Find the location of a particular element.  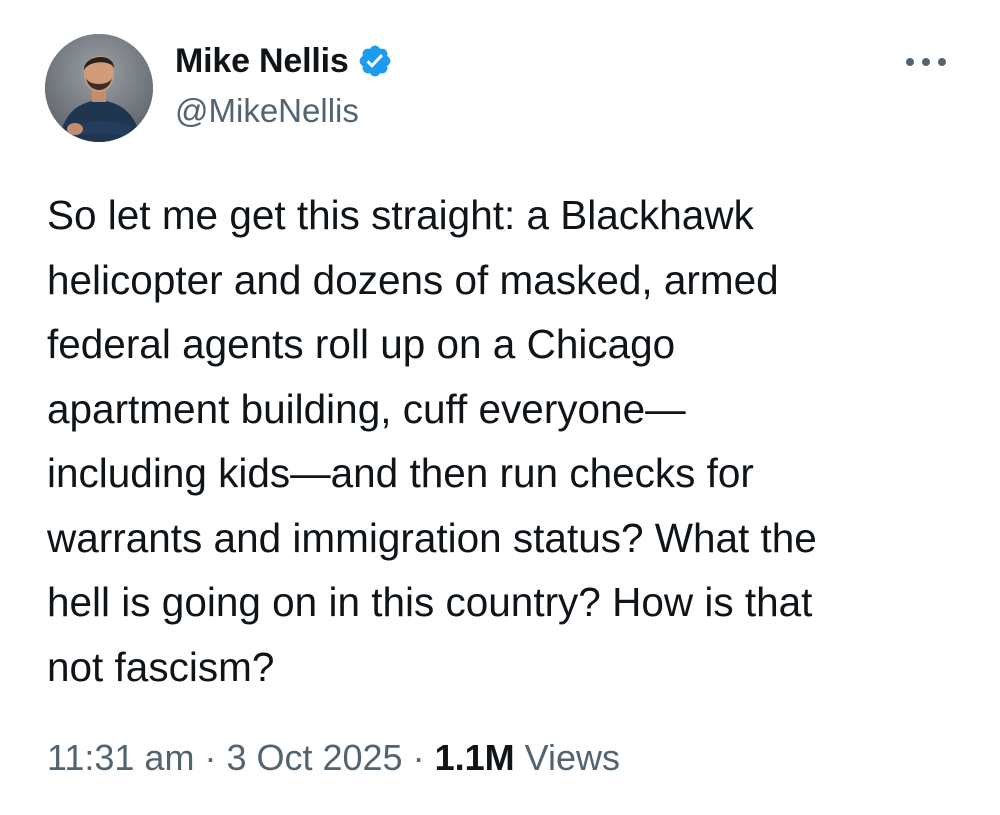

tweet-date: 3 Oct 2025 is located at coordinates (314, 758).